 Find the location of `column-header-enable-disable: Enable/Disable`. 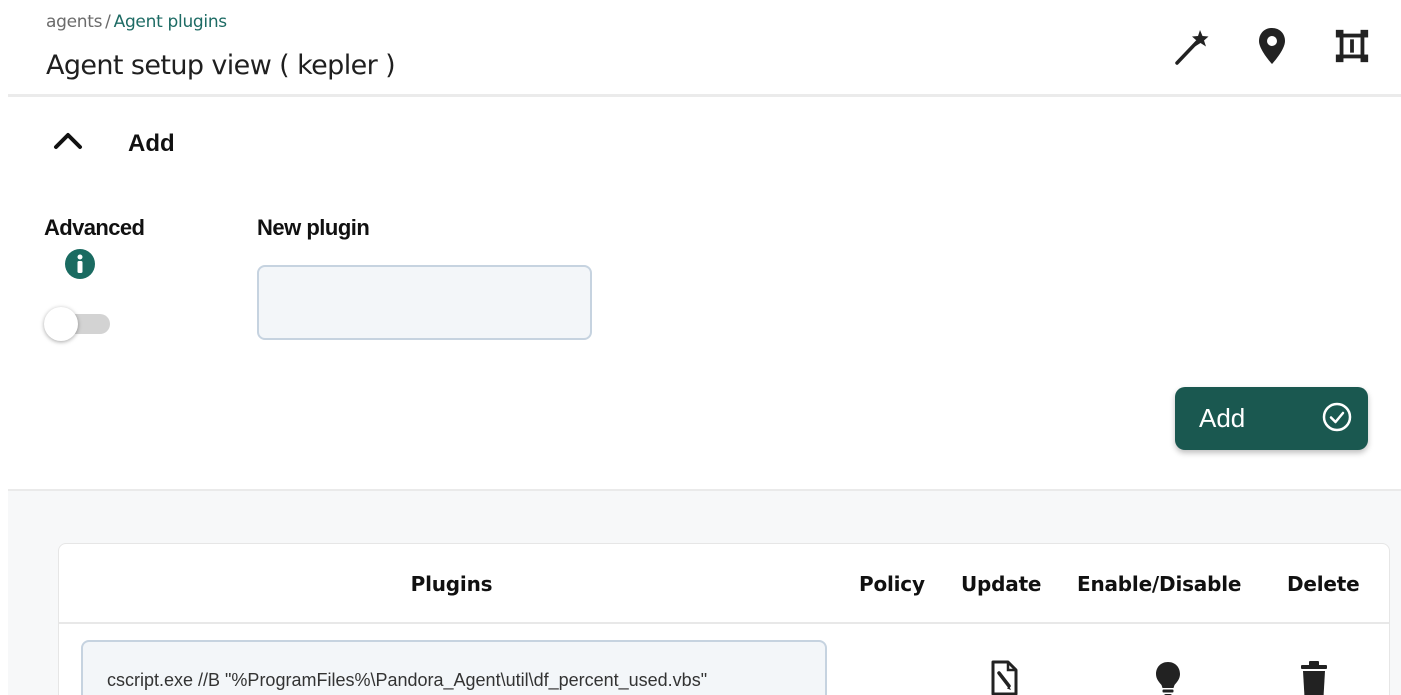

column-header-enable-disable: Enable/Disable is located at coordinates (1159, 584).